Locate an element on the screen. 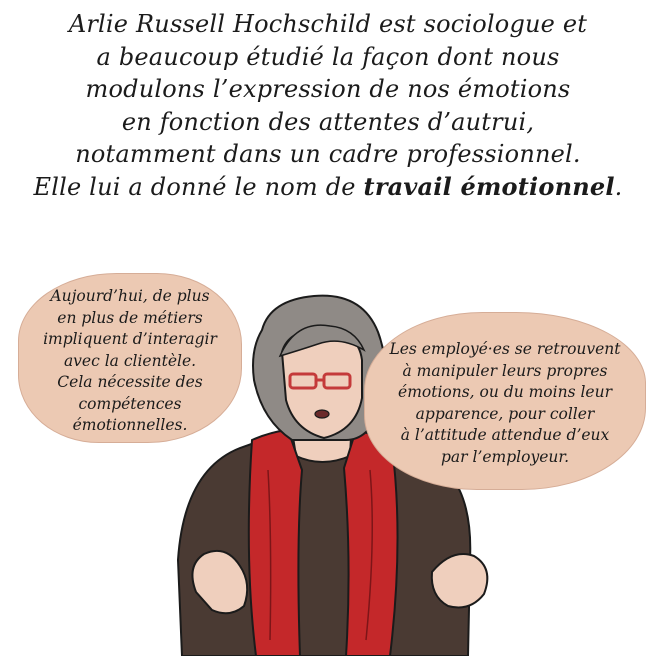 Image resolution: width=656 pixels, height=656 pixels. bubble-line: Cela nécessite des is located at coordinates (130, 382).